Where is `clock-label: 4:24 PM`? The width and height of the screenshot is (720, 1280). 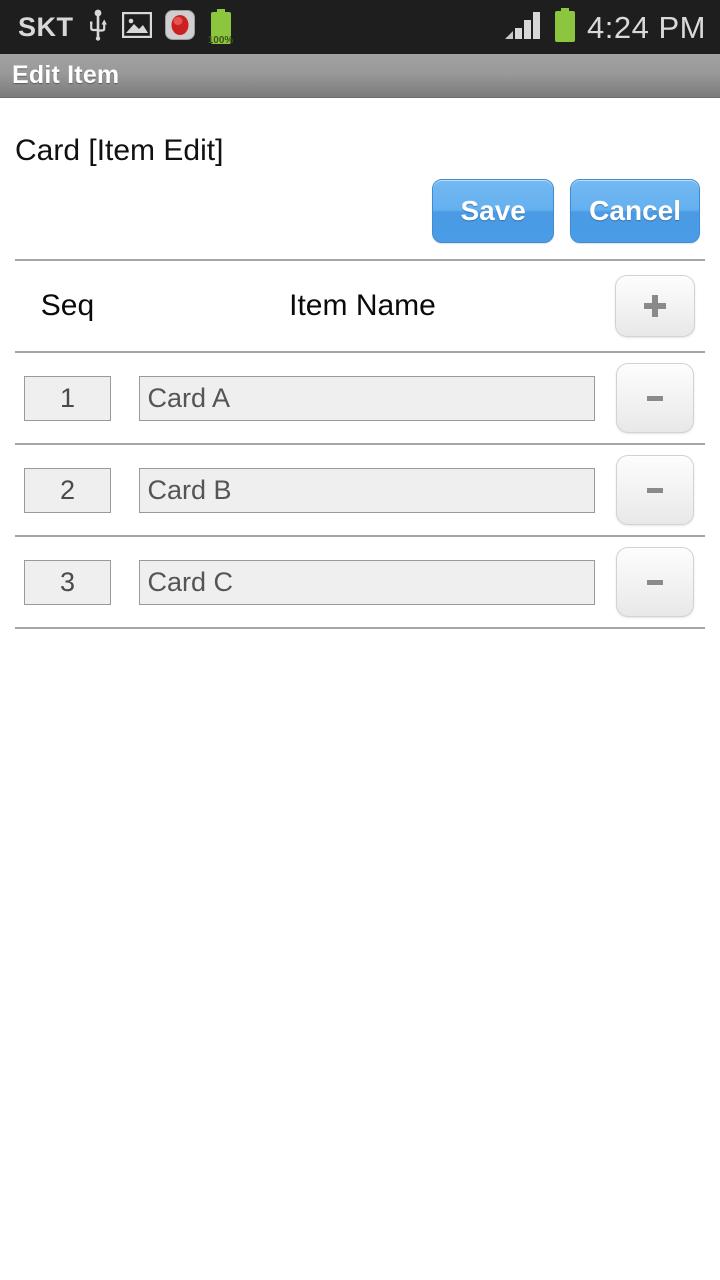 clock-label: 4:24 PM is located at coordinates (646, 27).